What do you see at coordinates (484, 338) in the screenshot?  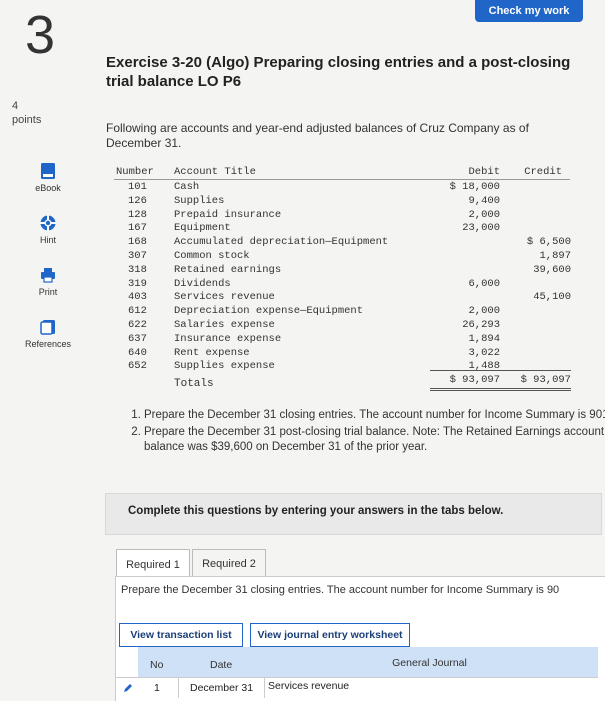 I see `ledger-row-debit: 1,894` at bounding box center [484, 338].